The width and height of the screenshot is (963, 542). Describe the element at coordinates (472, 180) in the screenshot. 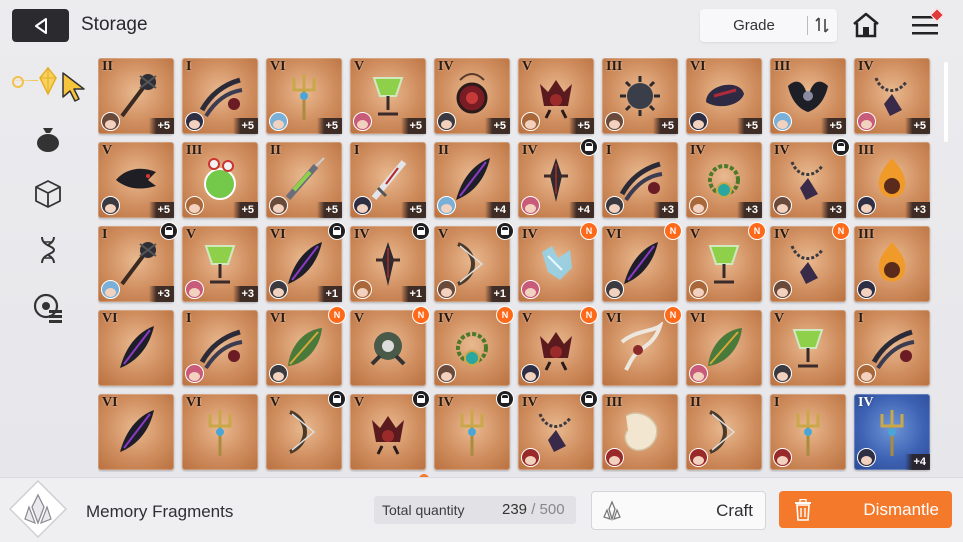

I see `item-card: II +4` at that location.